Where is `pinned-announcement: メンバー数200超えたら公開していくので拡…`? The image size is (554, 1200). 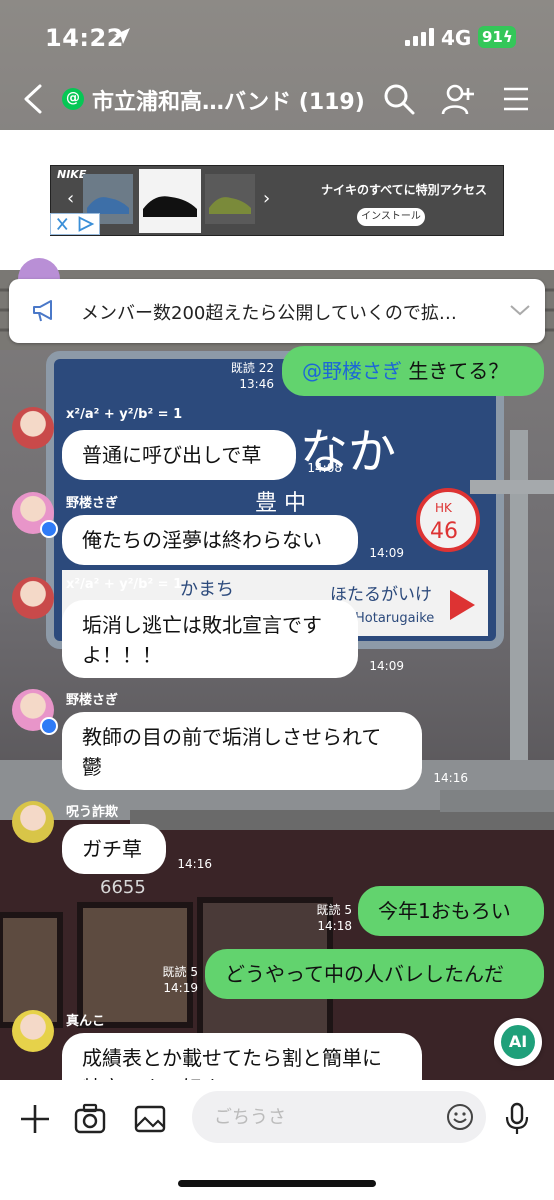 pinned-announcement: メンバー数200超えたら公開していくので拡… is located at coordinates (277, 311).